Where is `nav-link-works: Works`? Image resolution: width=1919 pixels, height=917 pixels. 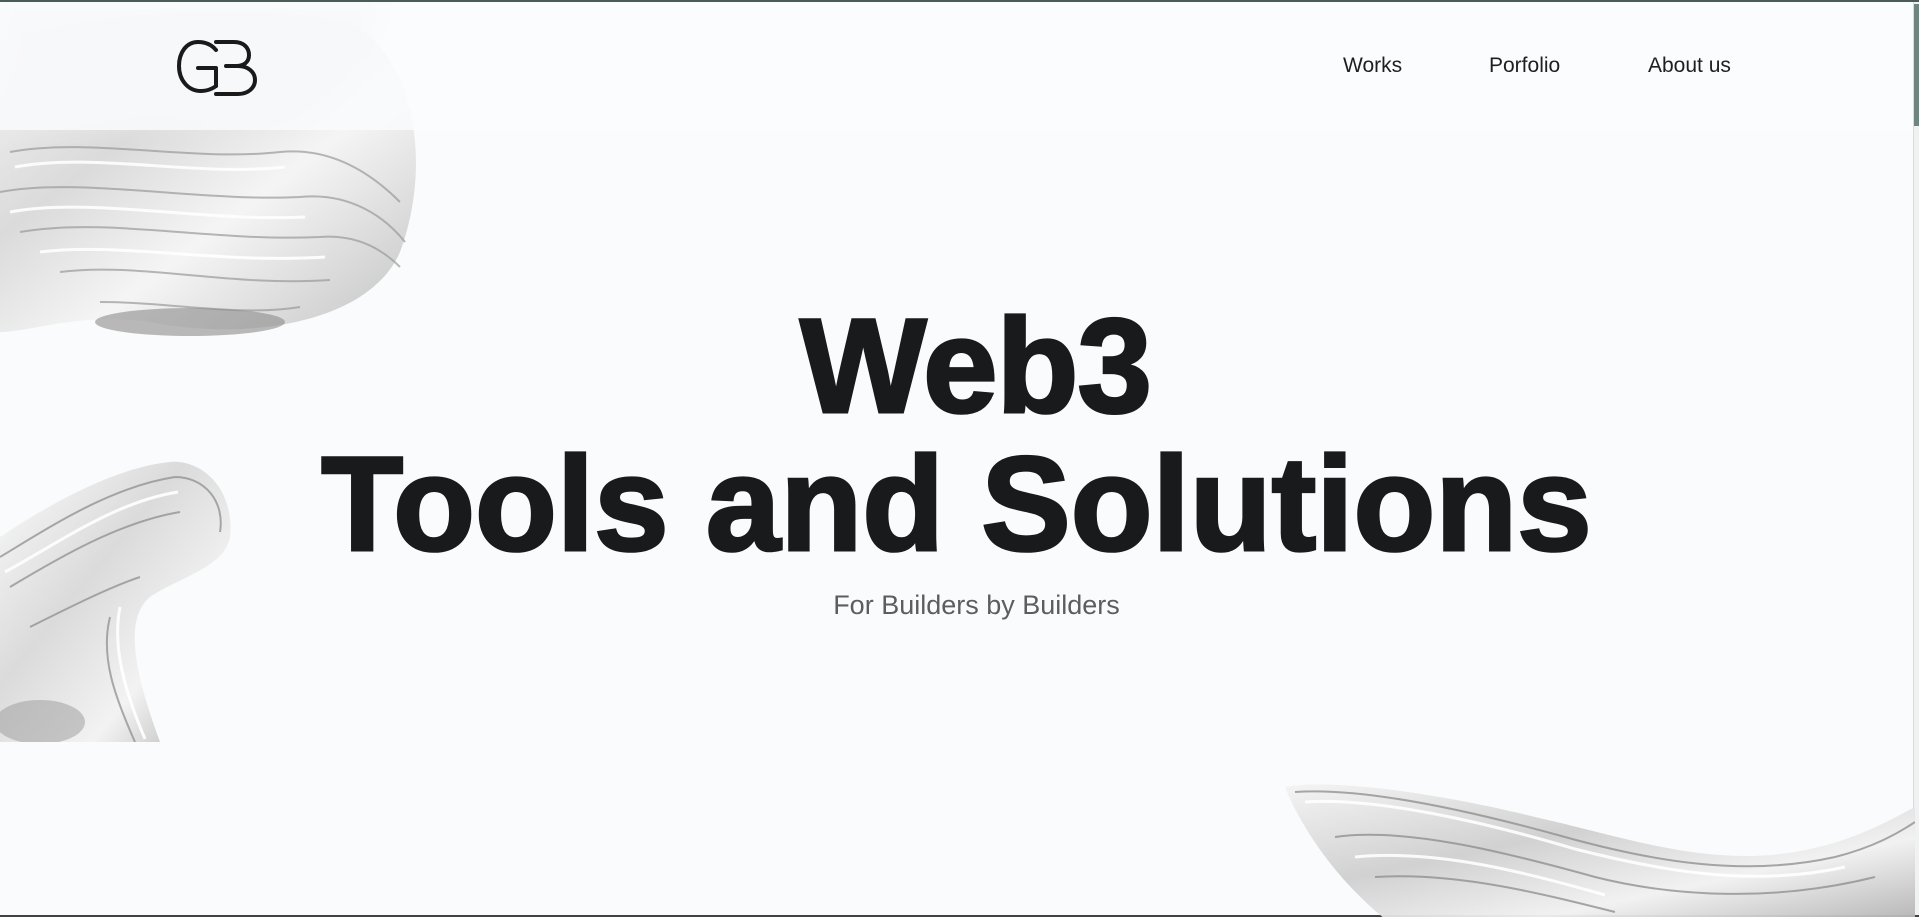
nav-link-works: Works is located at coordinates (1372, 66).